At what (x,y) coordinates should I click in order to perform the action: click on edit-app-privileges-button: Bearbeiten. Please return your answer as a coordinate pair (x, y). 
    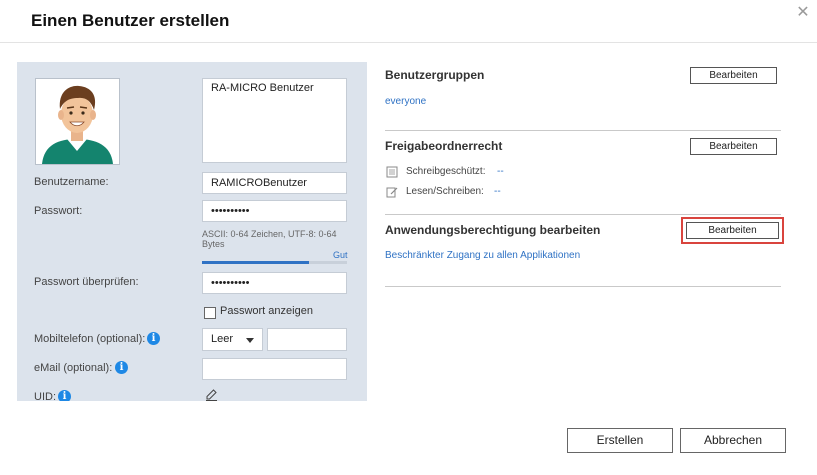
    Looking at the image, I should click on (732, 230).